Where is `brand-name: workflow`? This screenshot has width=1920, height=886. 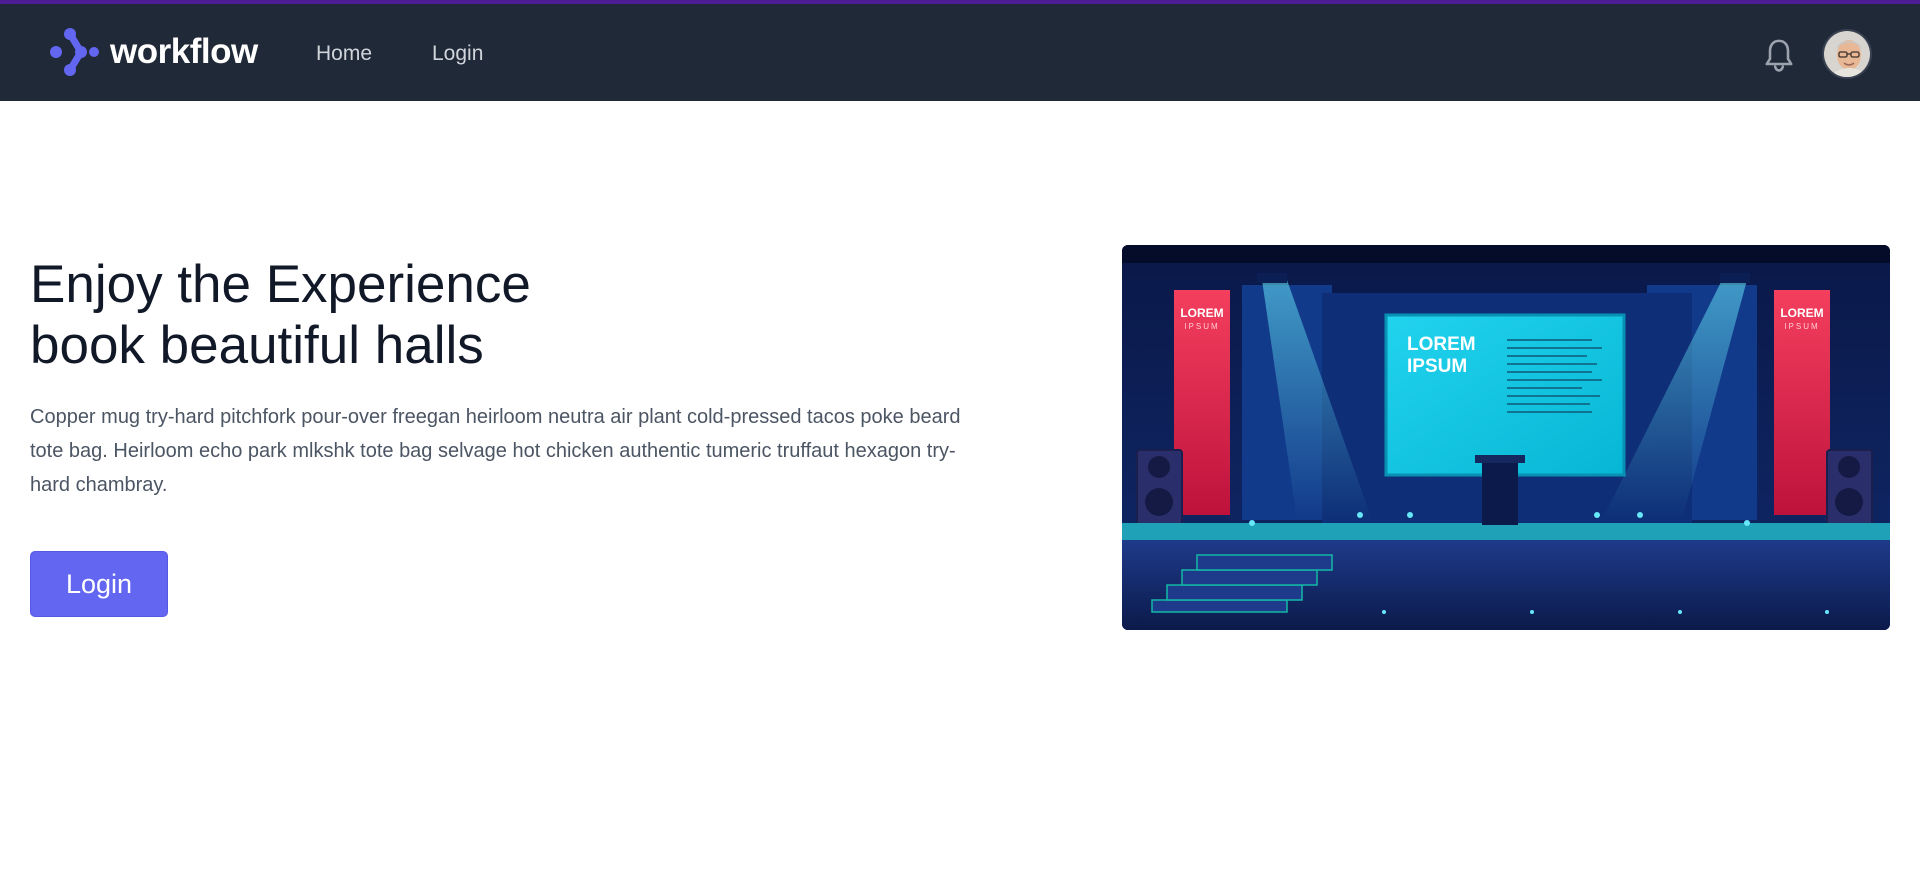
brand-name: workflow is located at coordinates (184, 51).